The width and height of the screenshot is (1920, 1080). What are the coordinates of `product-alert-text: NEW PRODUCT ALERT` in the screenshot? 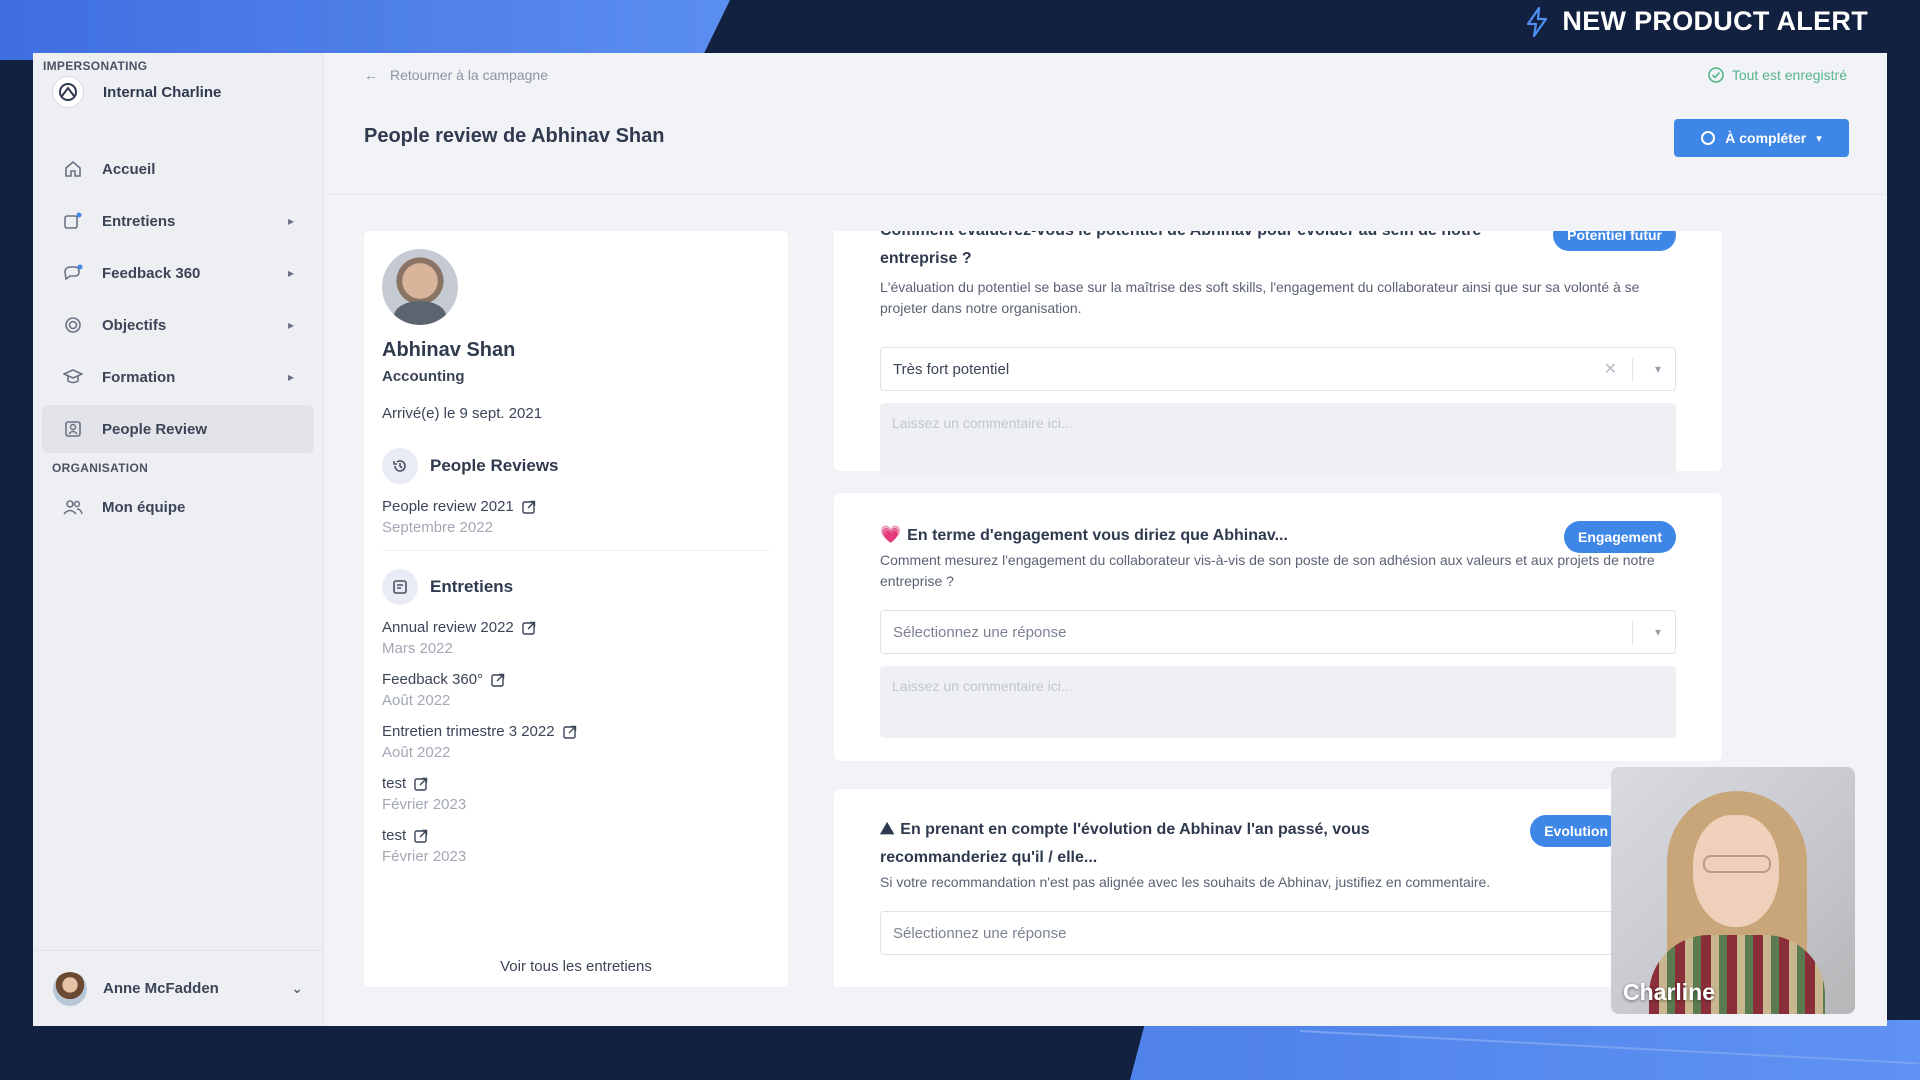 It's located at (1715, 21).